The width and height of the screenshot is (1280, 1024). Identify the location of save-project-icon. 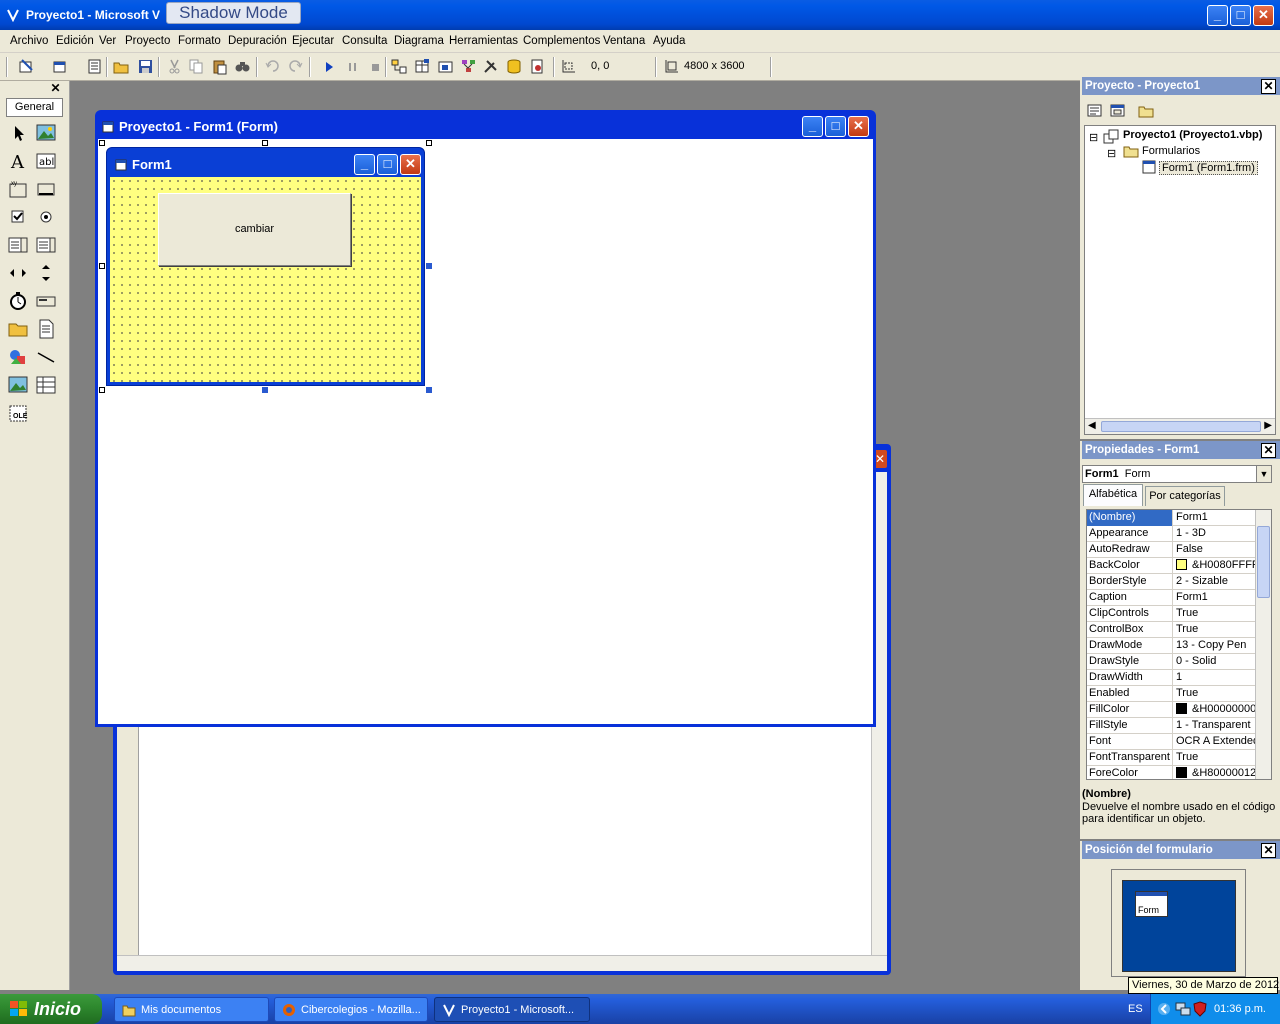
(145, 66).